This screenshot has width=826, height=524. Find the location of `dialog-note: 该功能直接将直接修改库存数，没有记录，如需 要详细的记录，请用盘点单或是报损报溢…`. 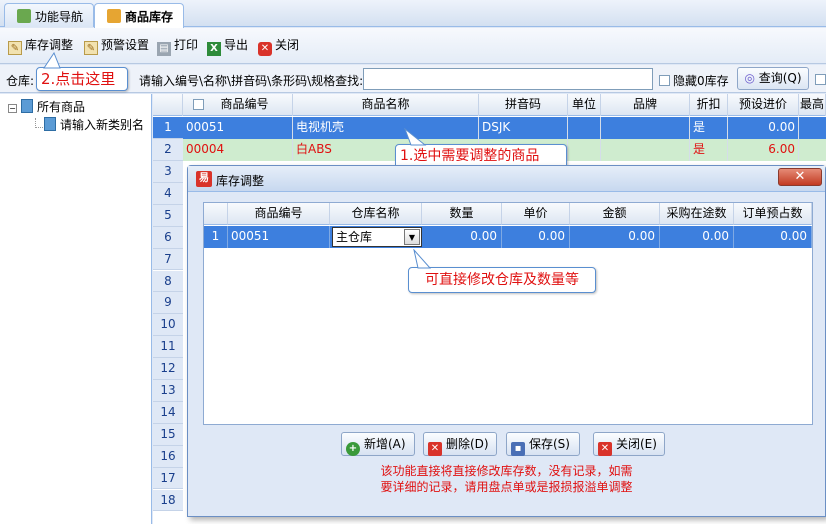

dialog-note: 该功能直接将直接修改库存数，没有记录，如需 要详细的记录，请用盘点单或是报损报溢… is located at coordinates (506, 479).